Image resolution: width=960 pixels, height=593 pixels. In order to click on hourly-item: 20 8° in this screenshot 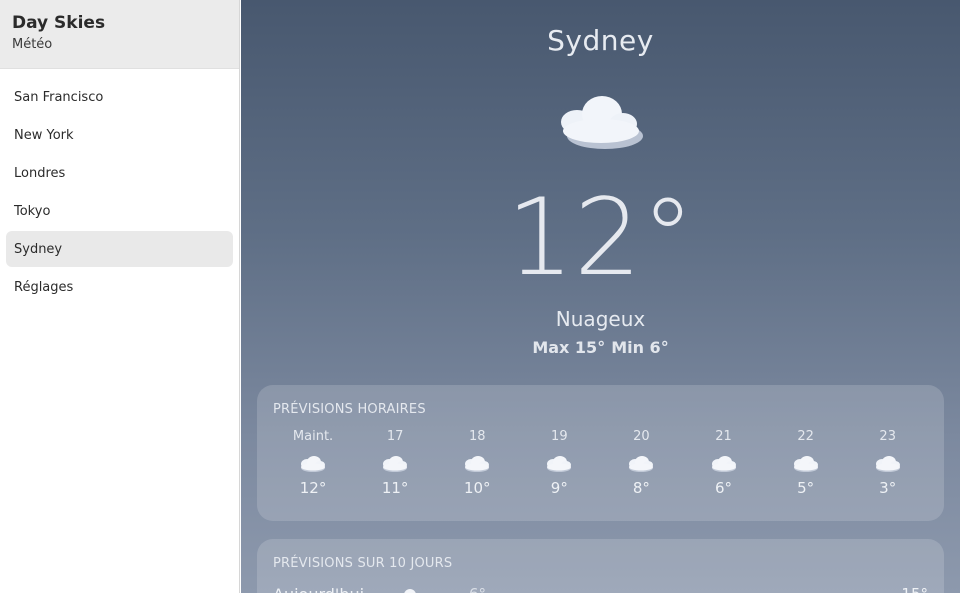, I will do `click(641, 463)`.